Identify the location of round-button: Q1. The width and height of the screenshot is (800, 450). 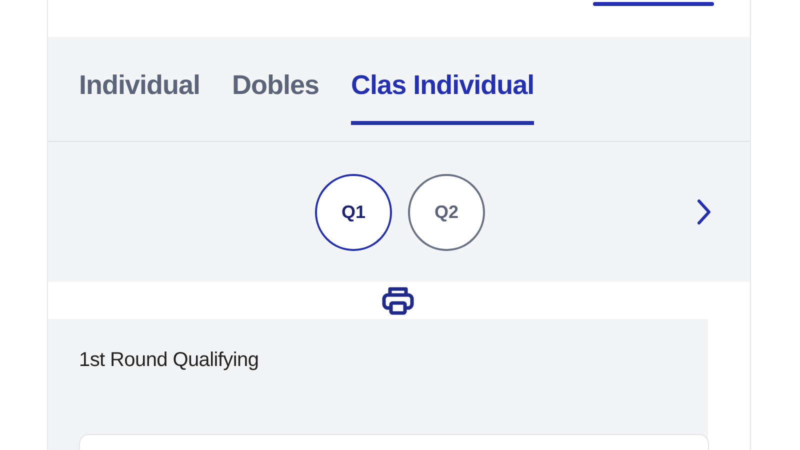
(353, 212).